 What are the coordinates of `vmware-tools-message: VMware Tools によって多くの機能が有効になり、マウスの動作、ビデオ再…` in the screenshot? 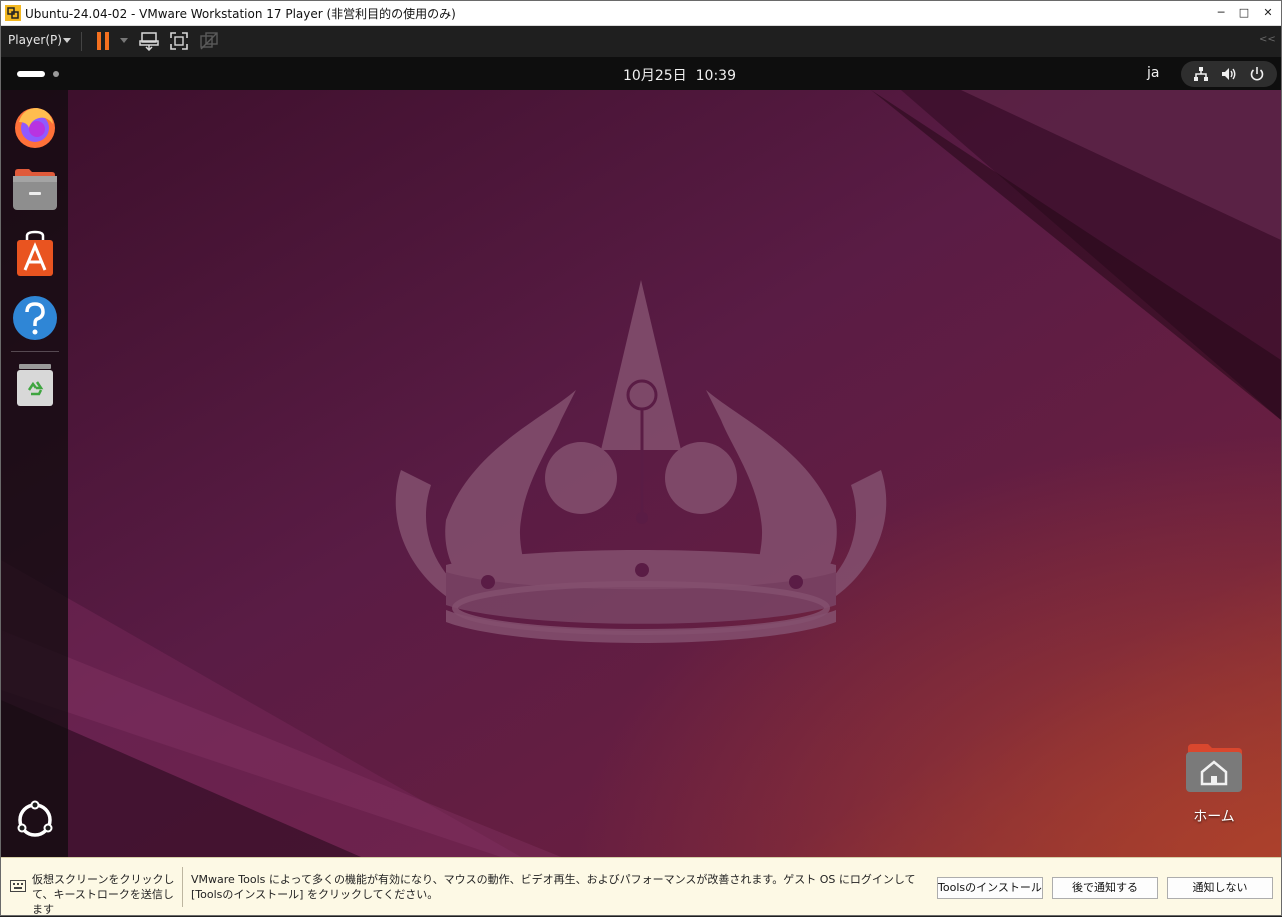 It's located at (553, 887).